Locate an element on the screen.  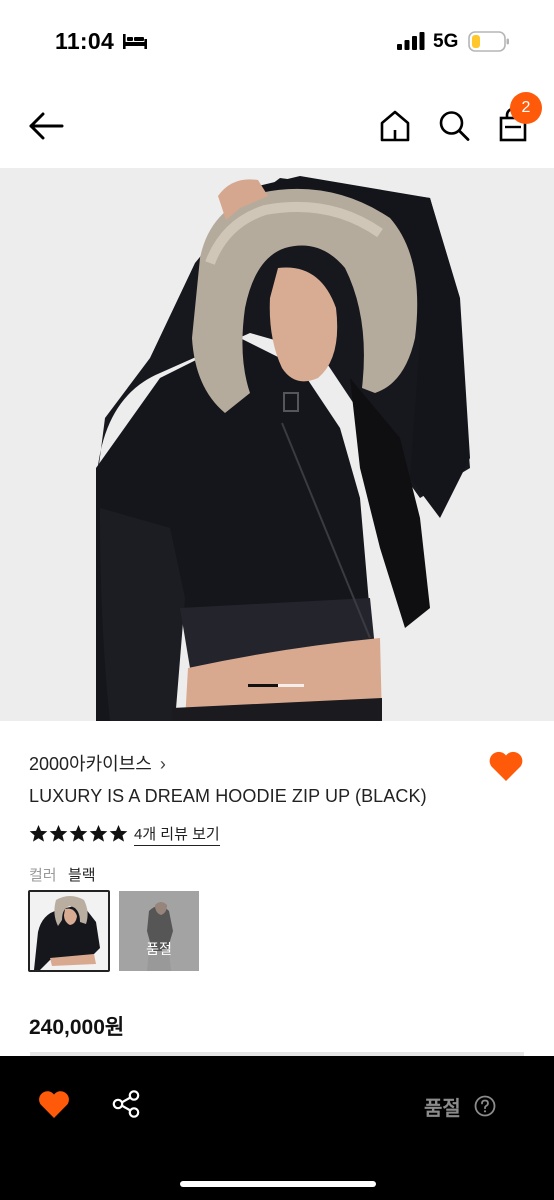
battery-icon is located at coordinates (488, 41).